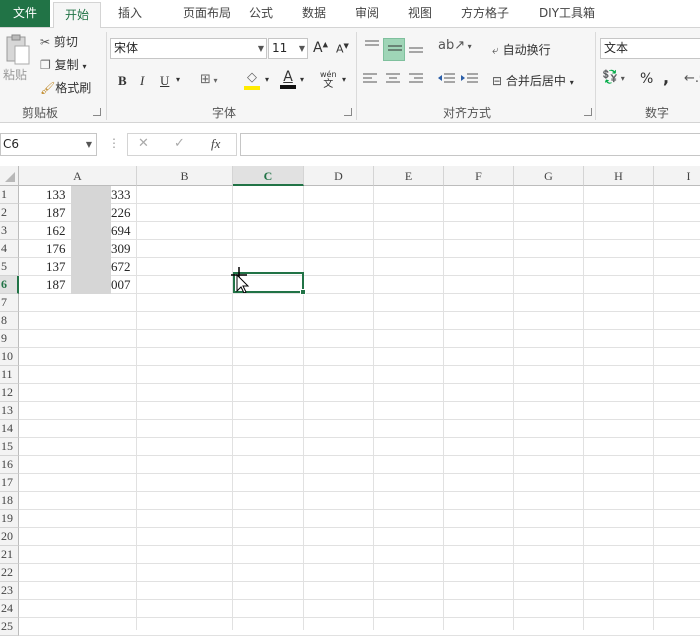 This screenshot has width=700, height=636. I want to click on cell-a2: 187 226, so click(78, 213).